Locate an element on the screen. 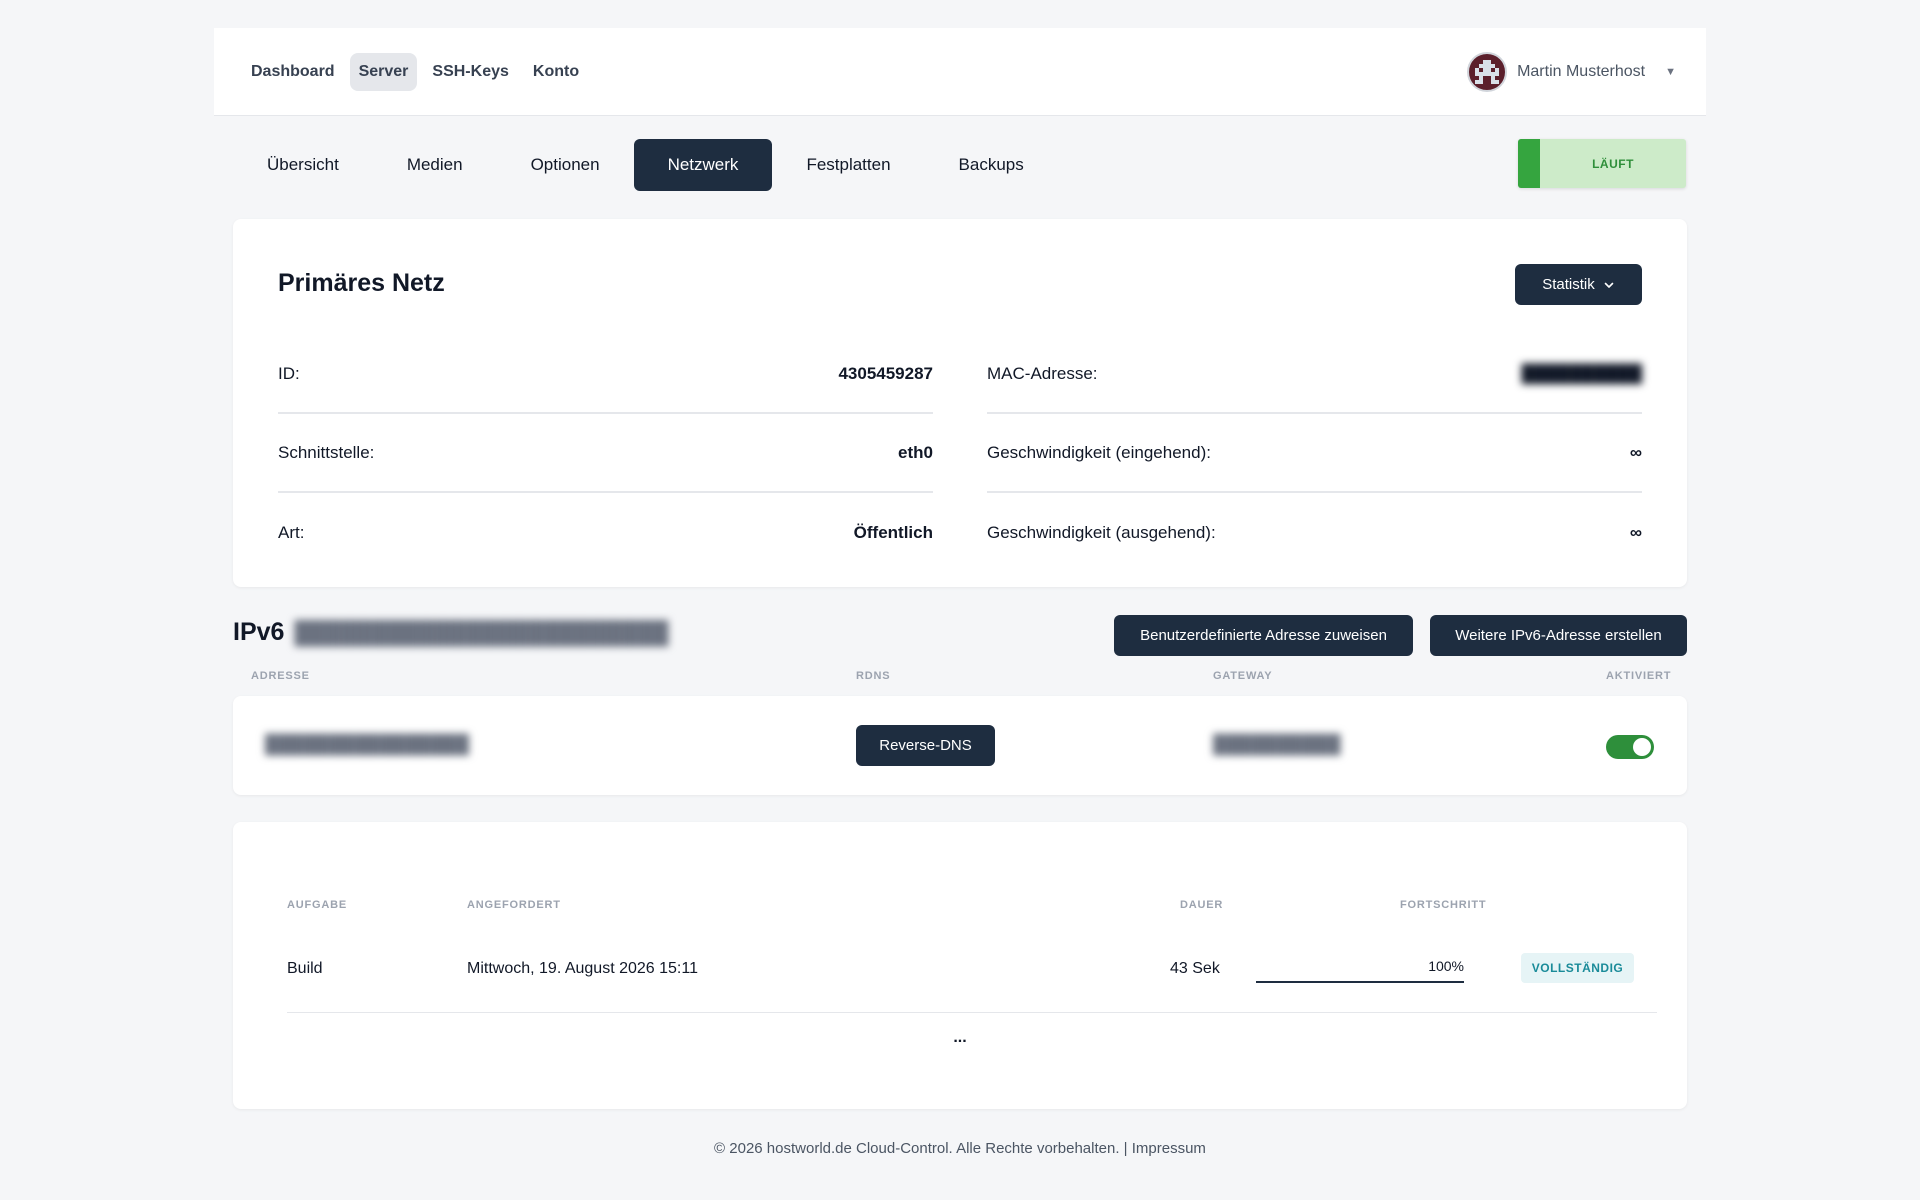 This screenshot has height=1200, width=1920. avatar-pattern-icon is located at coordinates (1487, 71).